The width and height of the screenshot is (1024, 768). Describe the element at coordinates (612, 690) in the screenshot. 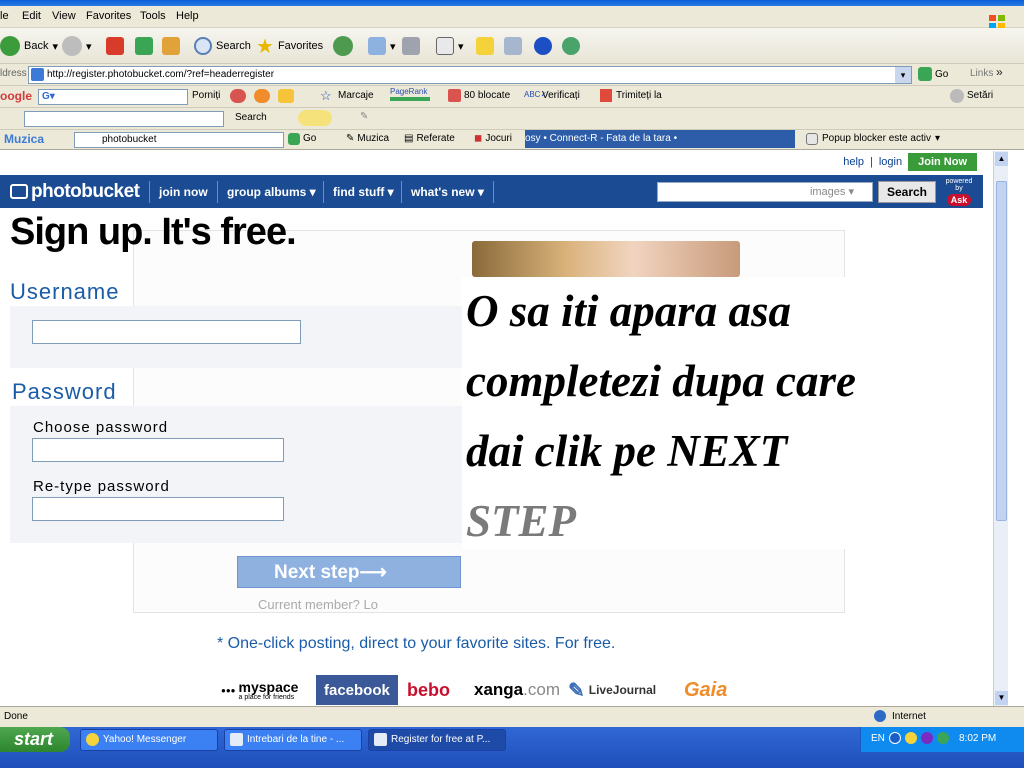

I see `livejournal-logo: ✎ LiveJournal` at that location.